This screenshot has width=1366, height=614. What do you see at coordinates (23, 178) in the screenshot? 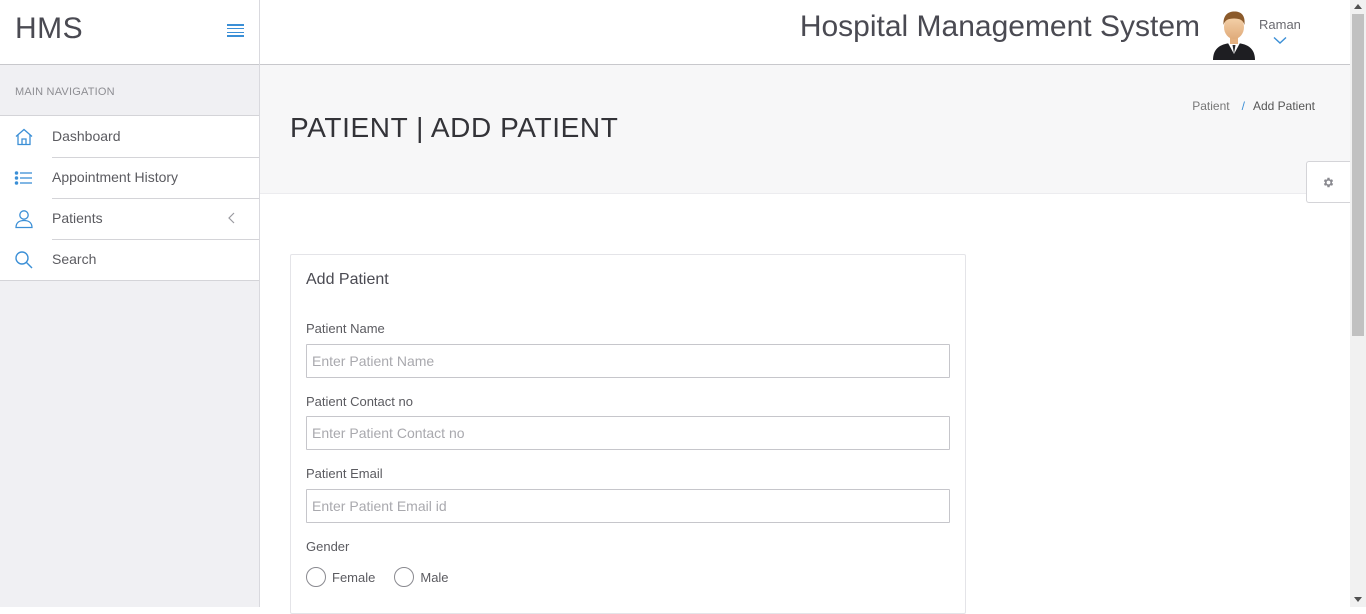
I see `list-icon` at bounding box center [23, 178].